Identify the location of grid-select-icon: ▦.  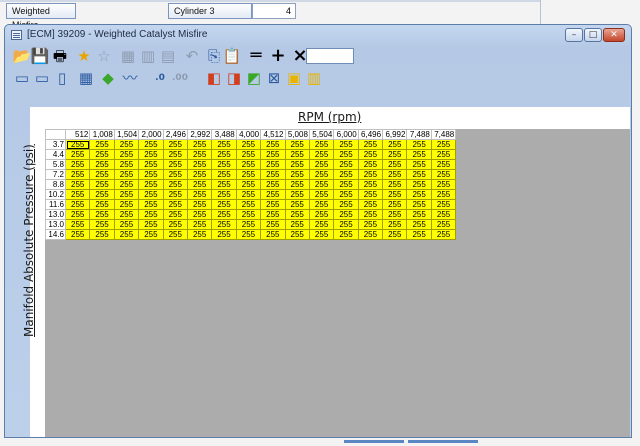
(128, 56).